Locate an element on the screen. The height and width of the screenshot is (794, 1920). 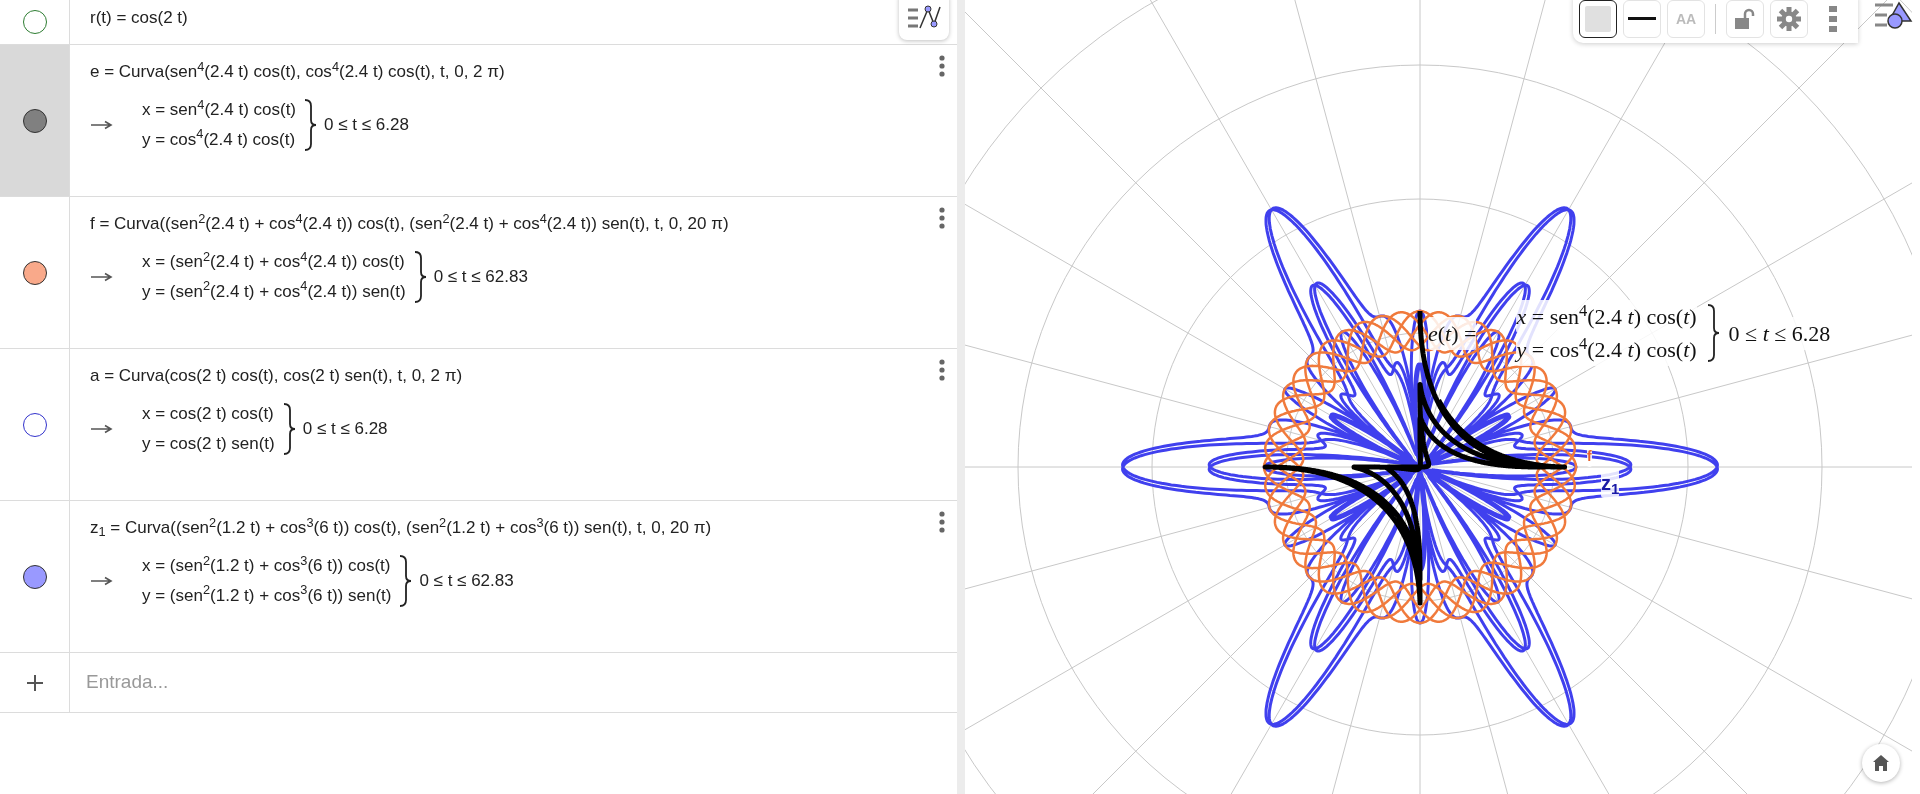
home-button is located at coordinates (1881, 763).